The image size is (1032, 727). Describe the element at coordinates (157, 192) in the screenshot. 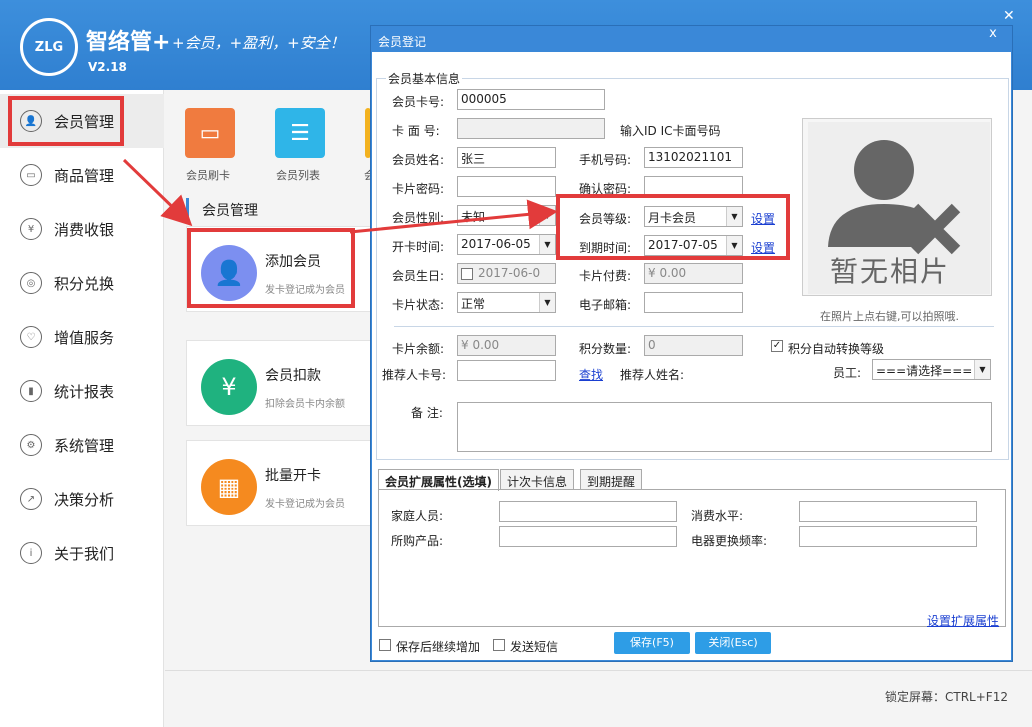

I see `arrow-menu-to-card` at that location.